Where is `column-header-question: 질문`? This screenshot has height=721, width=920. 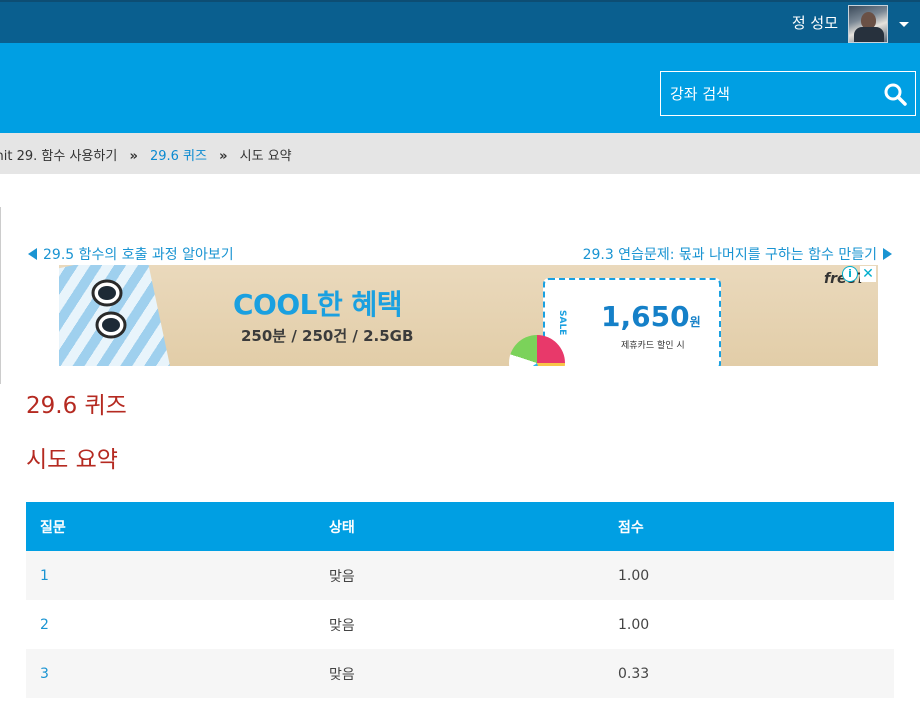 column-header-question: 질문 is located at coordinates (170, 526).